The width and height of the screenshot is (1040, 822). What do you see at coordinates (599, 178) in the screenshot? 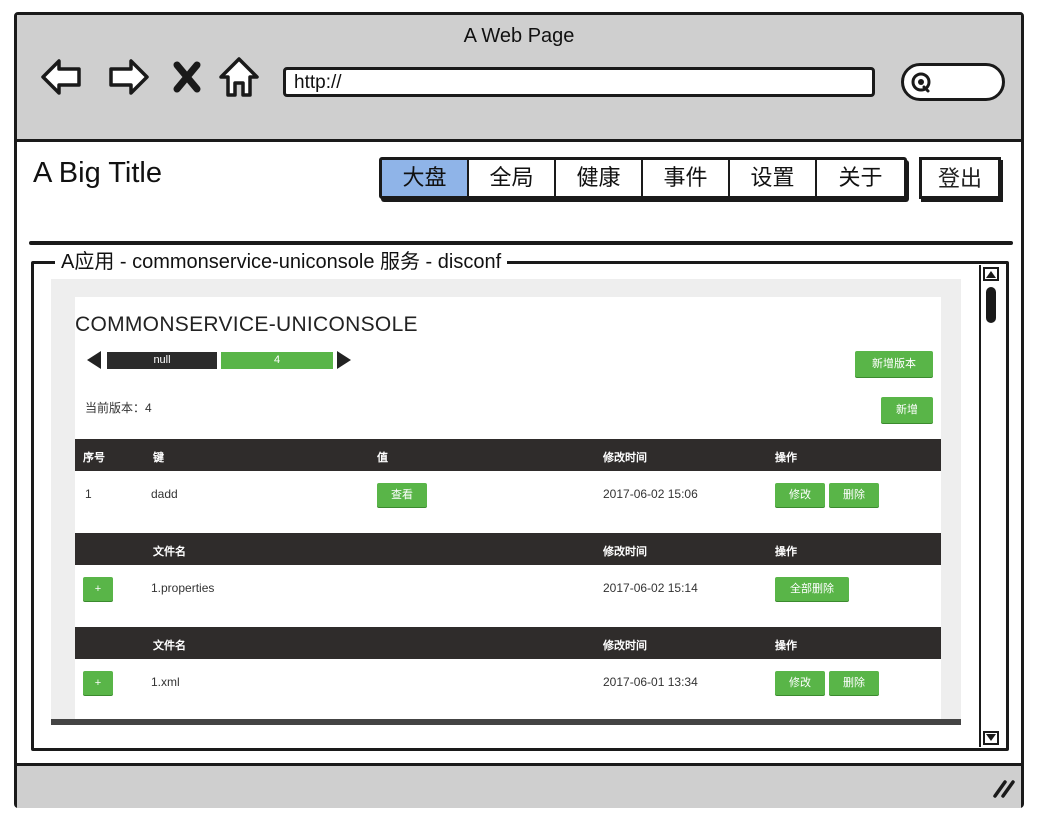
I see `tab-health: 健康` at bounding box center [599, 178].